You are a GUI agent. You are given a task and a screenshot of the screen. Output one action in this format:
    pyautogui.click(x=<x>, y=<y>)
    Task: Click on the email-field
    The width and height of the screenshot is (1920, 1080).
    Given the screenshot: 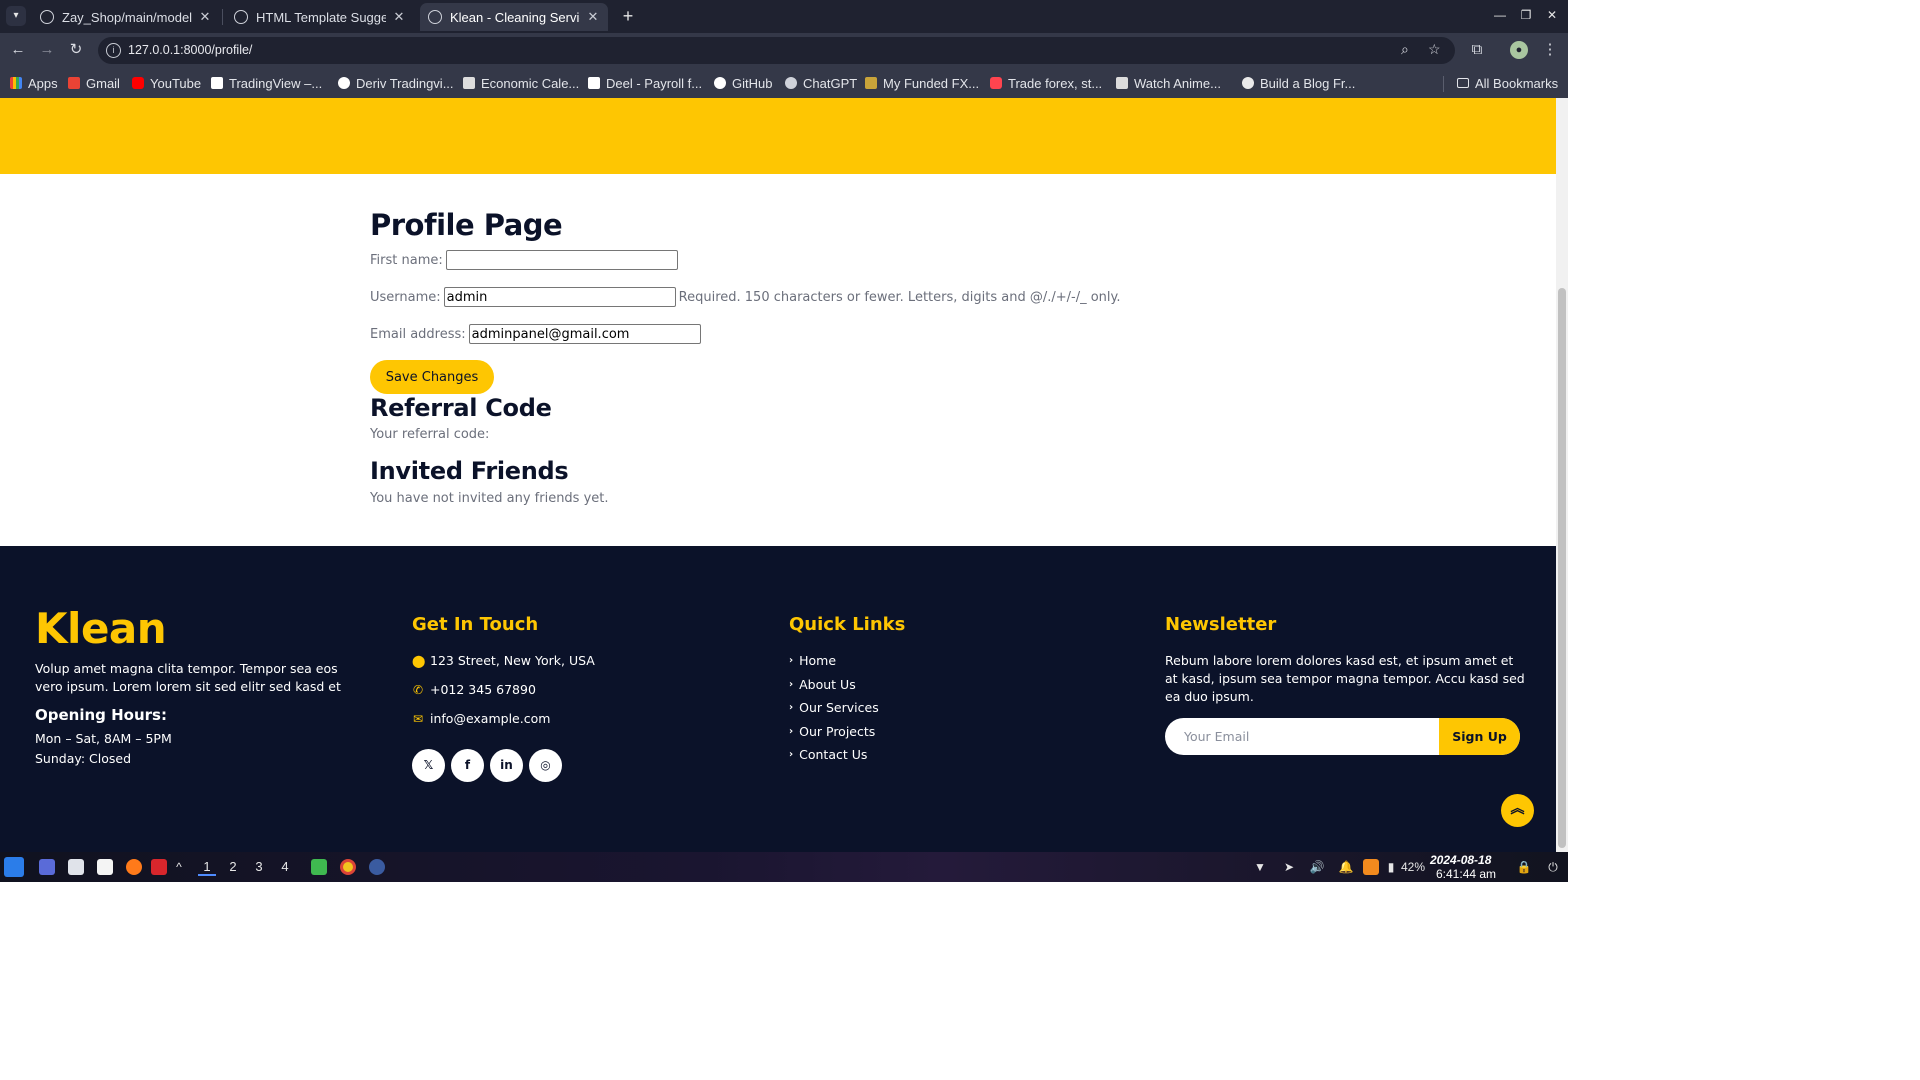 What is the action you would take?
    pyautogui.click(x=584, y=334)
    